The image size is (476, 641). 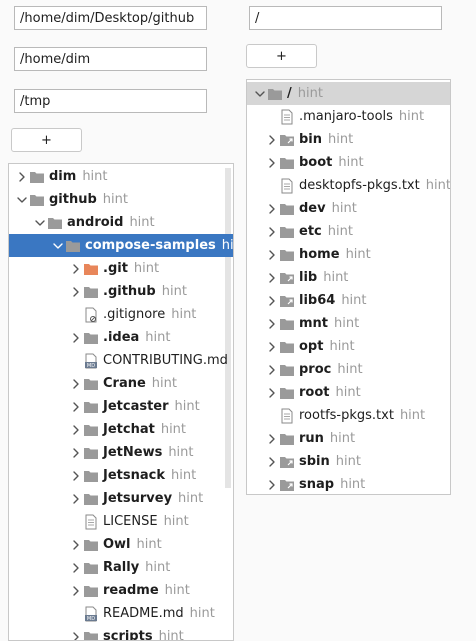 What do you see at coordinates (348, 231) in the screenshot?
I see `tree-item: etc hint` at bounding box center [348, 231].